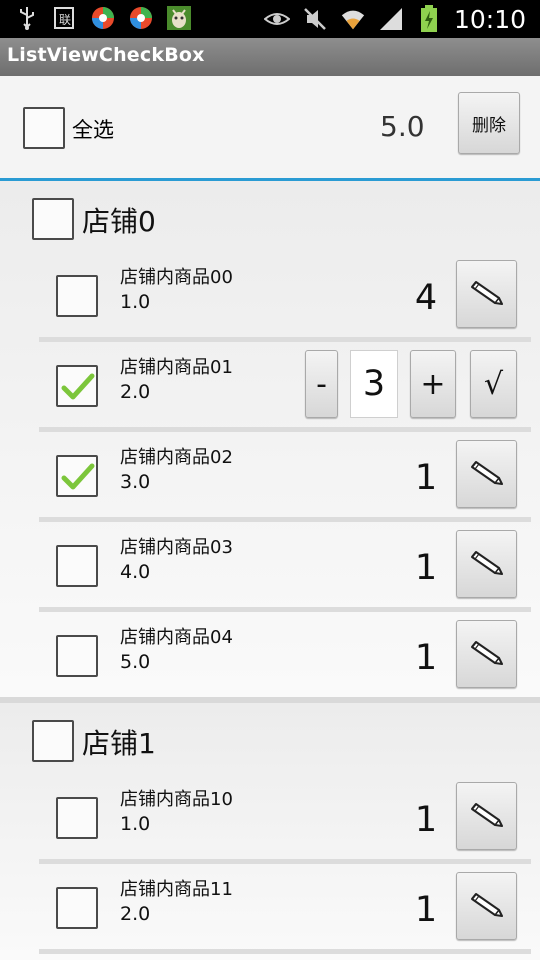  What do you see at coordinates (119, 221) in the screenshot?
I see `shop-name: 店铺0` at bounding box center [119, 221].